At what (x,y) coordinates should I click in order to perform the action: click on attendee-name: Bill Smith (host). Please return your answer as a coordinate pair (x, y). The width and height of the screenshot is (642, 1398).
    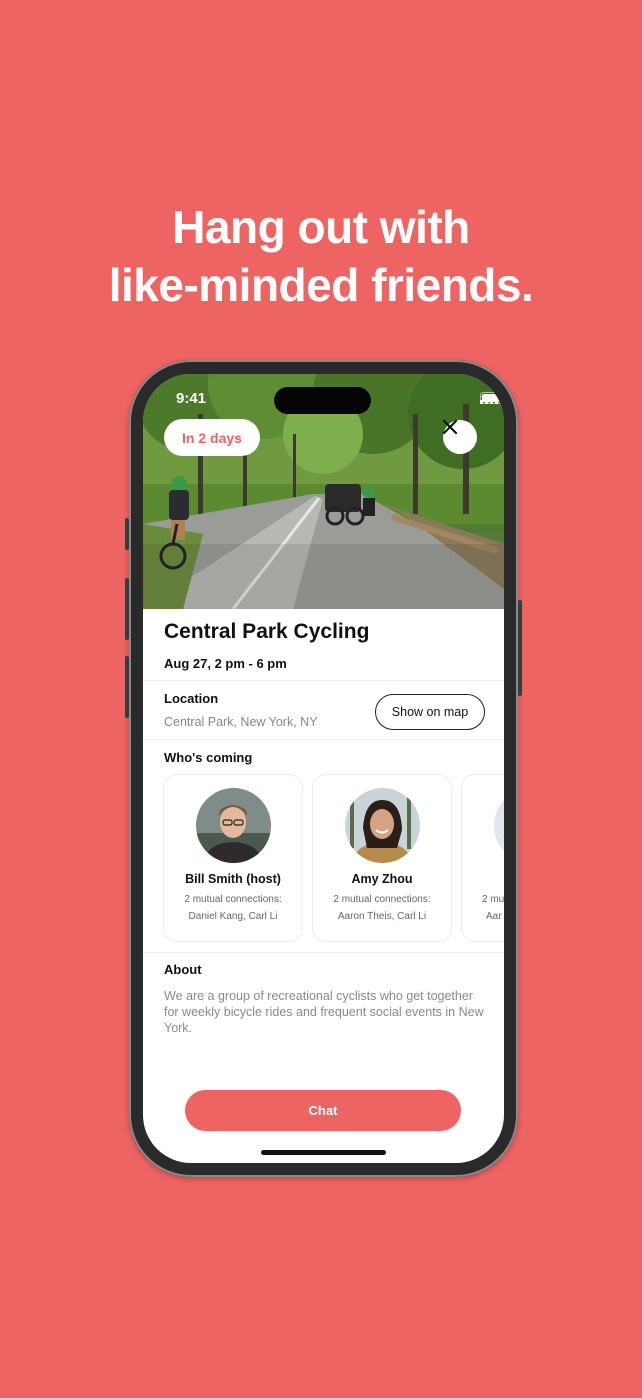
    Looking at the image, I should click on (233, 879).